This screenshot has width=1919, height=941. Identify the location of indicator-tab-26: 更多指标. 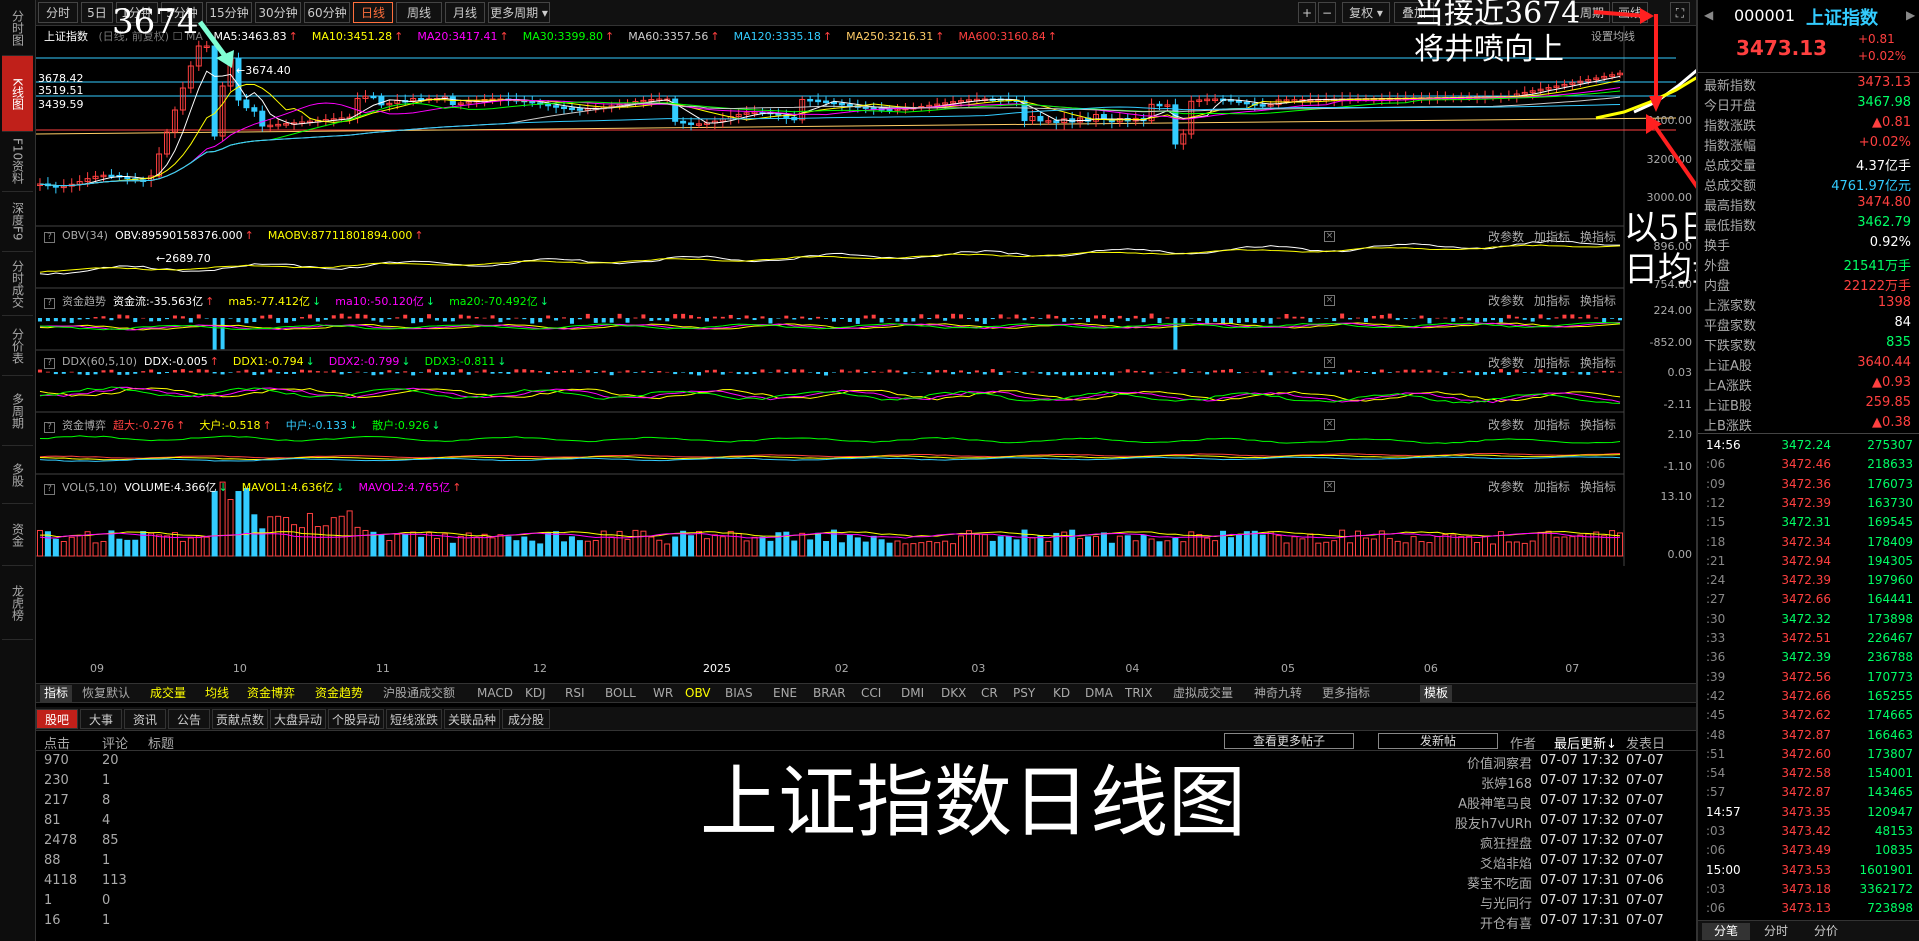
(1346, 693).